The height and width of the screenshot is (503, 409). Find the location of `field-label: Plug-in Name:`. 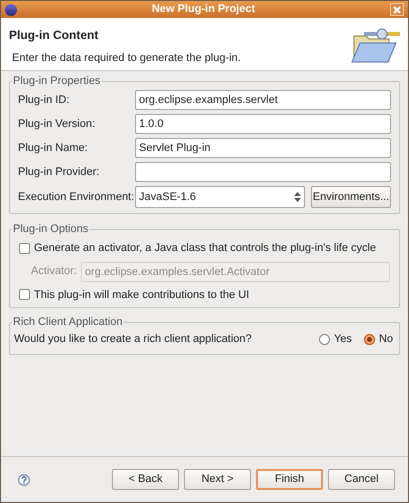

field-label: Plug-in Name: is located at coordinates (53, 148).